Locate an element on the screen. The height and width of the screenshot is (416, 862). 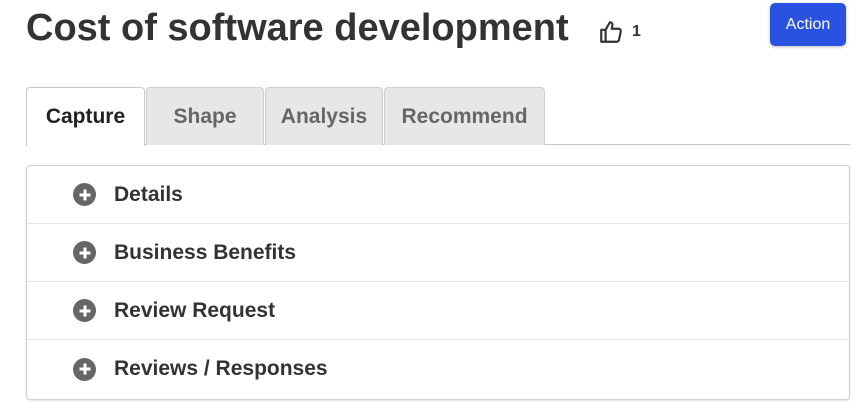
accordion-item-details: Details is located at coordinates (438, 195).